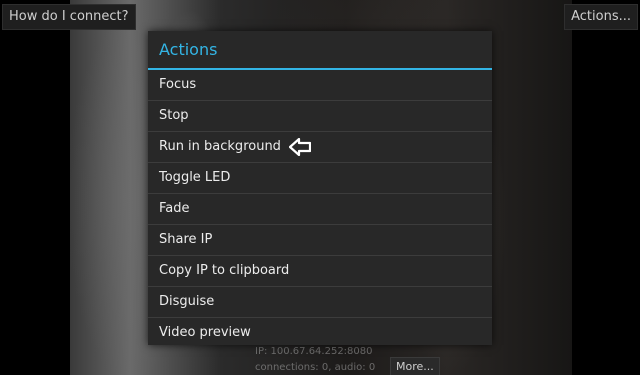 The width and height of the screenshot is (640, 375). What do you see at coordinates (320, 50) in the screenshot?
I see `dialog-title: Actions` at bounding box center [320, 50].